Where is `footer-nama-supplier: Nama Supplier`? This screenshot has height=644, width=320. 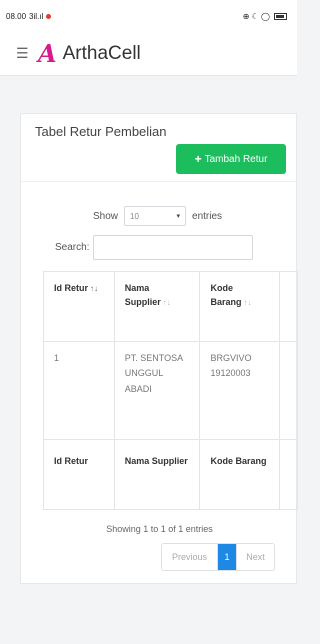
footer-nama-supplier: Nama Supplier is located at coordinates (157, 474).